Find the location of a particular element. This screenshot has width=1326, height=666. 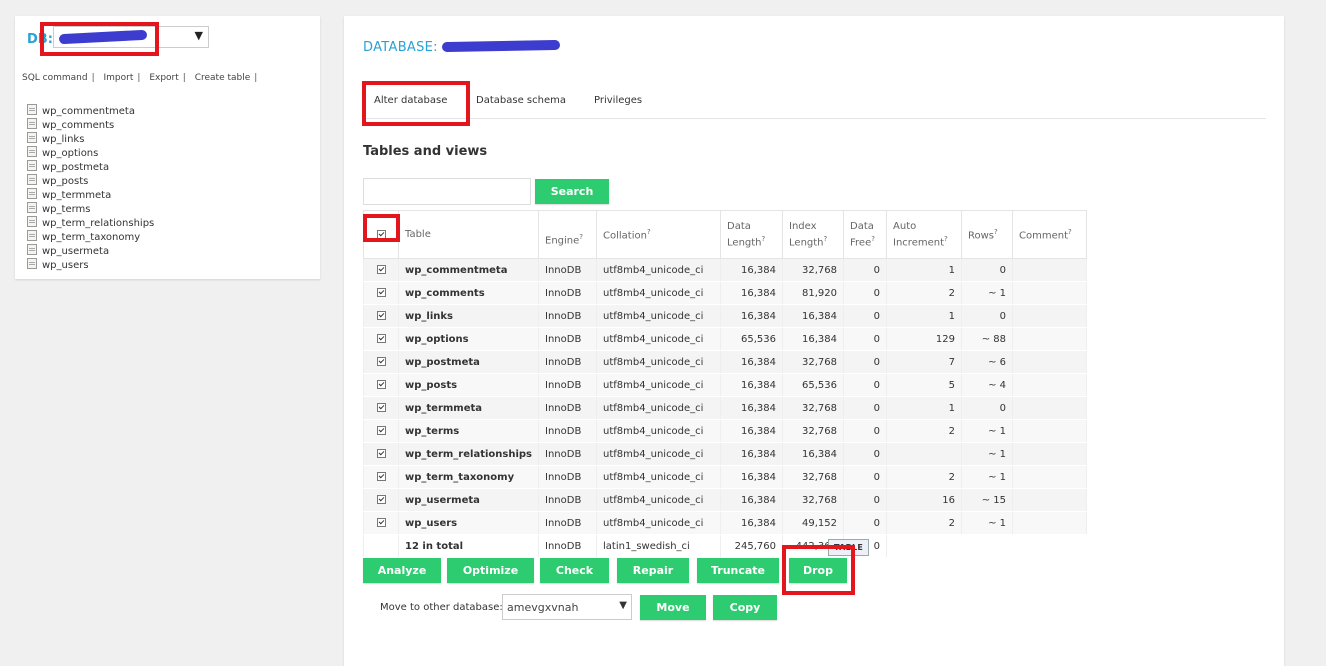

sidebar-table-item: wp_users is located at coordinates (90, 265).